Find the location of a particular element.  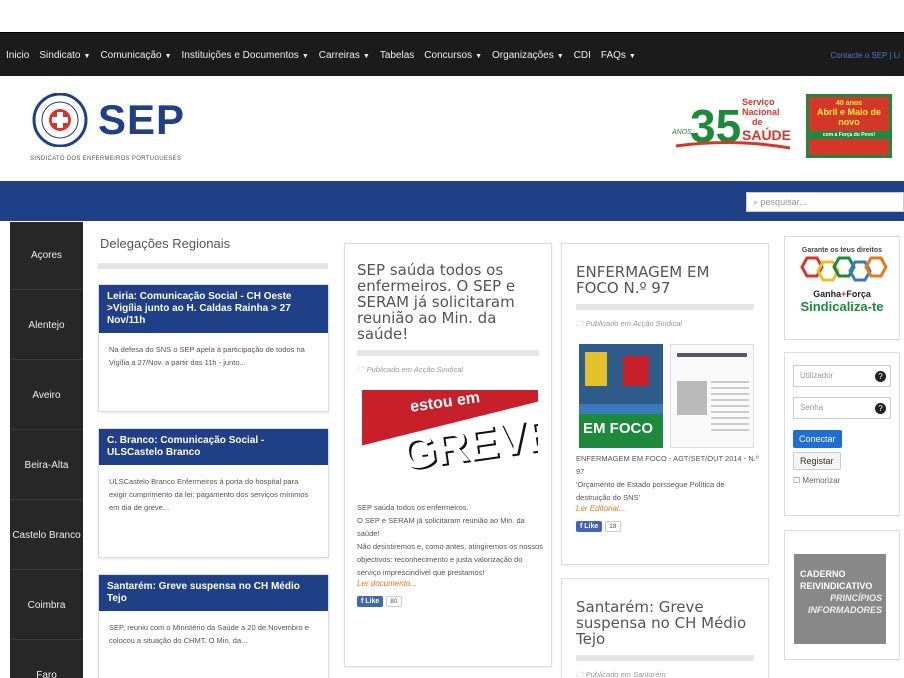

svg-text: Nacional is located at coordinates (761, 112).